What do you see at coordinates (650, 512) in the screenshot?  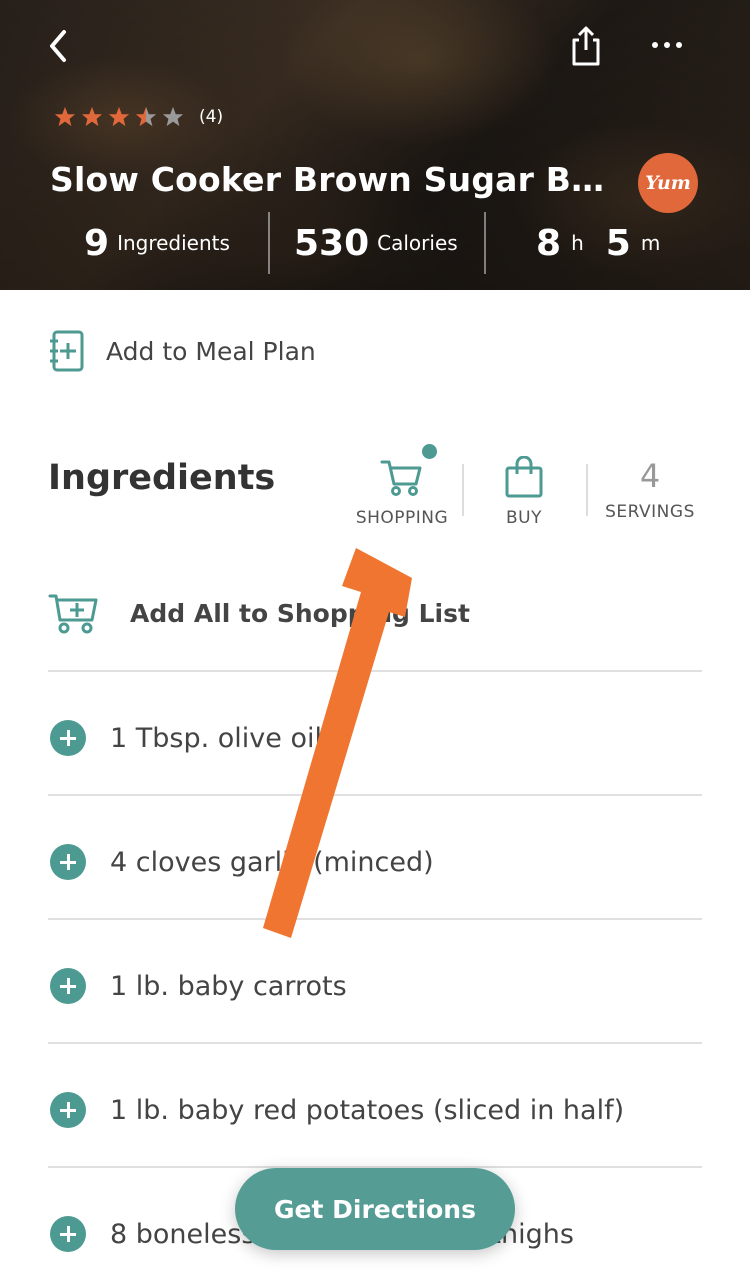 I see `servings-label: SERVINGS` at bounding box center [650, 512].